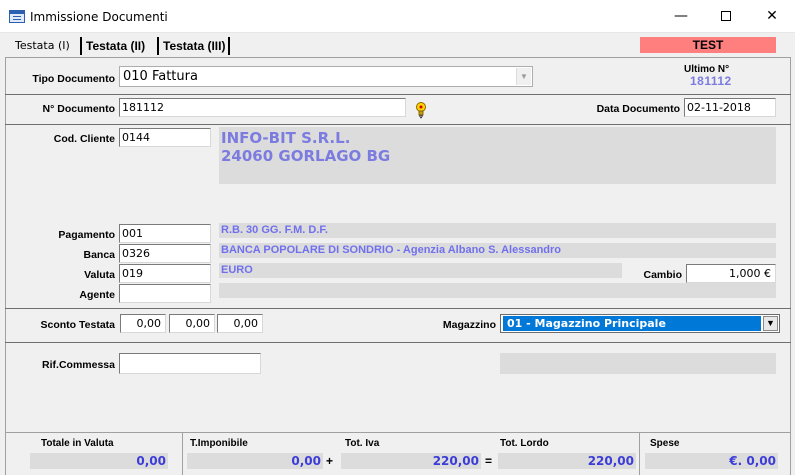  I want to click on valuta-description: EURO, so click(420, 270).